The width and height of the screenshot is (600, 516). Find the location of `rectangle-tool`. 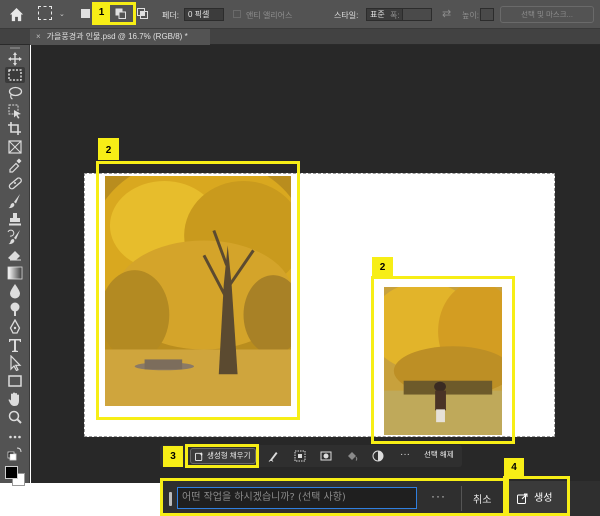

rectangle-tool is located at coordinates (15, 381).